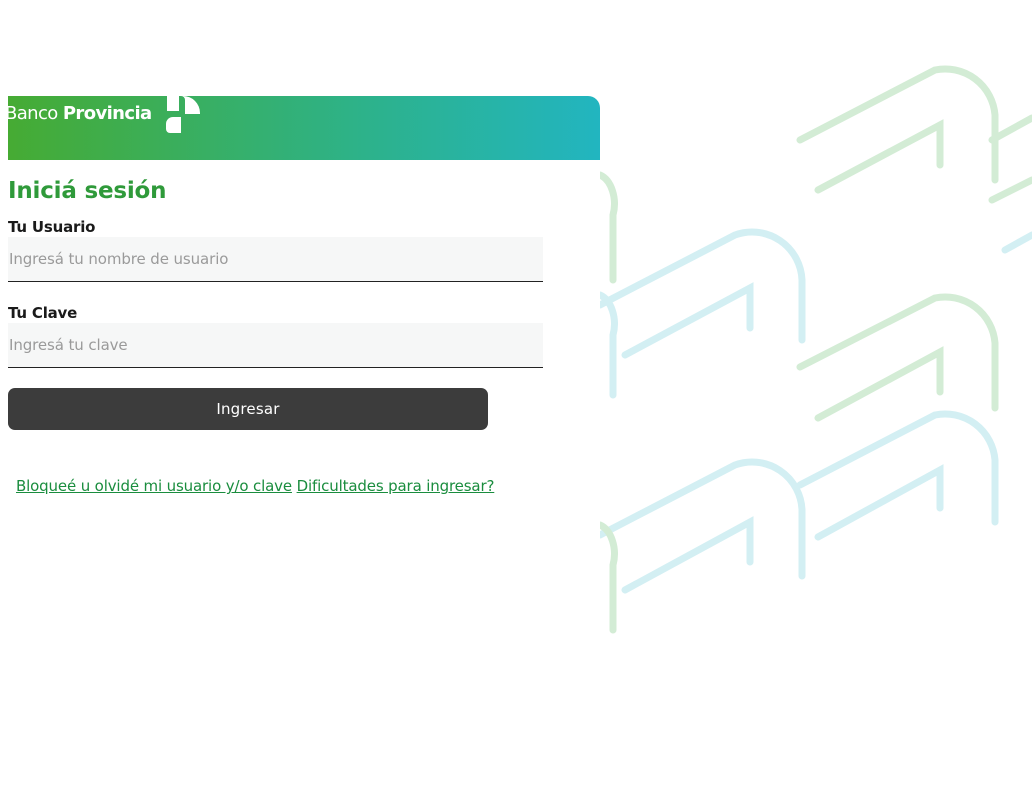  What do you see at coordinates (396, 486) in the screenshot?
I see `login-help-link: Dificultades para ingresar?` at bounding box center [396, 486].